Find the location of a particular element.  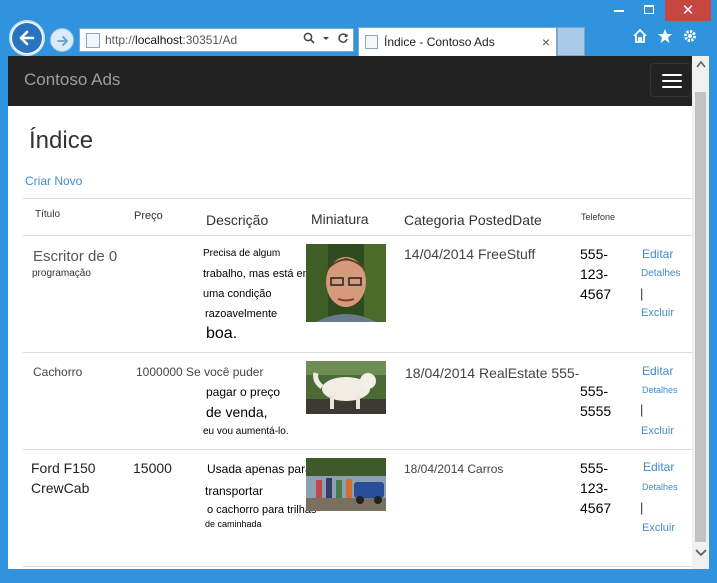

row3-phone-line: 123- is located at coordinates (594, 488).